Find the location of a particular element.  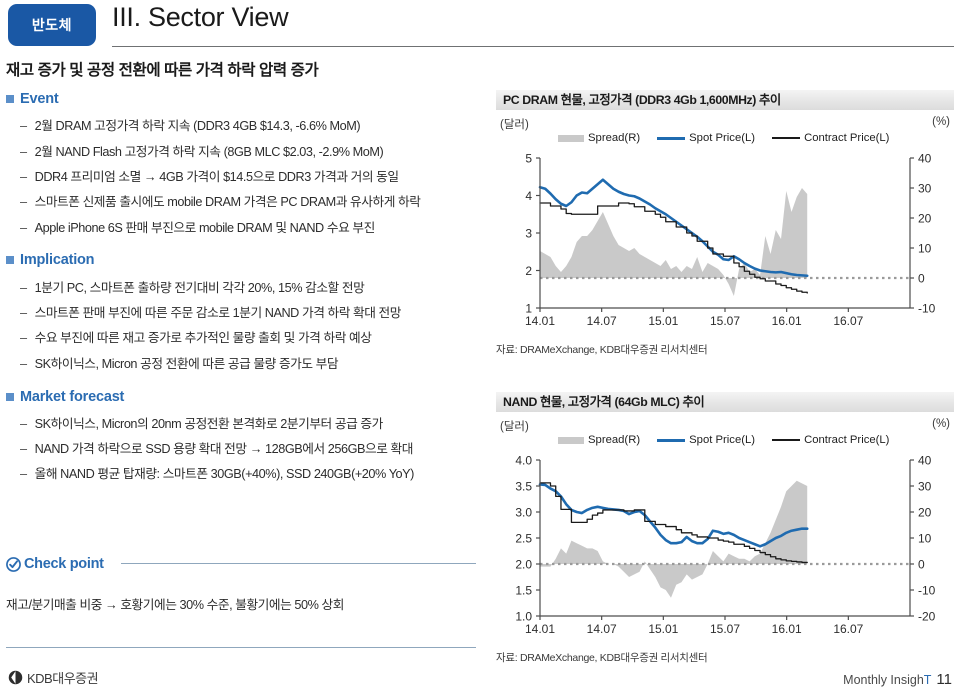

bullet-item-text: 수요 부진에 따른 재고 증가로 추가적인 물량 출회 및 가격 하락 예상 is located at coordinates (203, 338).